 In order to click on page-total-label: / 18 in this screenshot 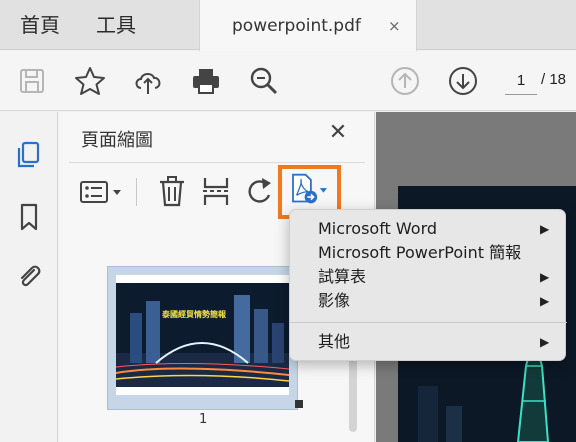, I will do `click(554, 79)`.